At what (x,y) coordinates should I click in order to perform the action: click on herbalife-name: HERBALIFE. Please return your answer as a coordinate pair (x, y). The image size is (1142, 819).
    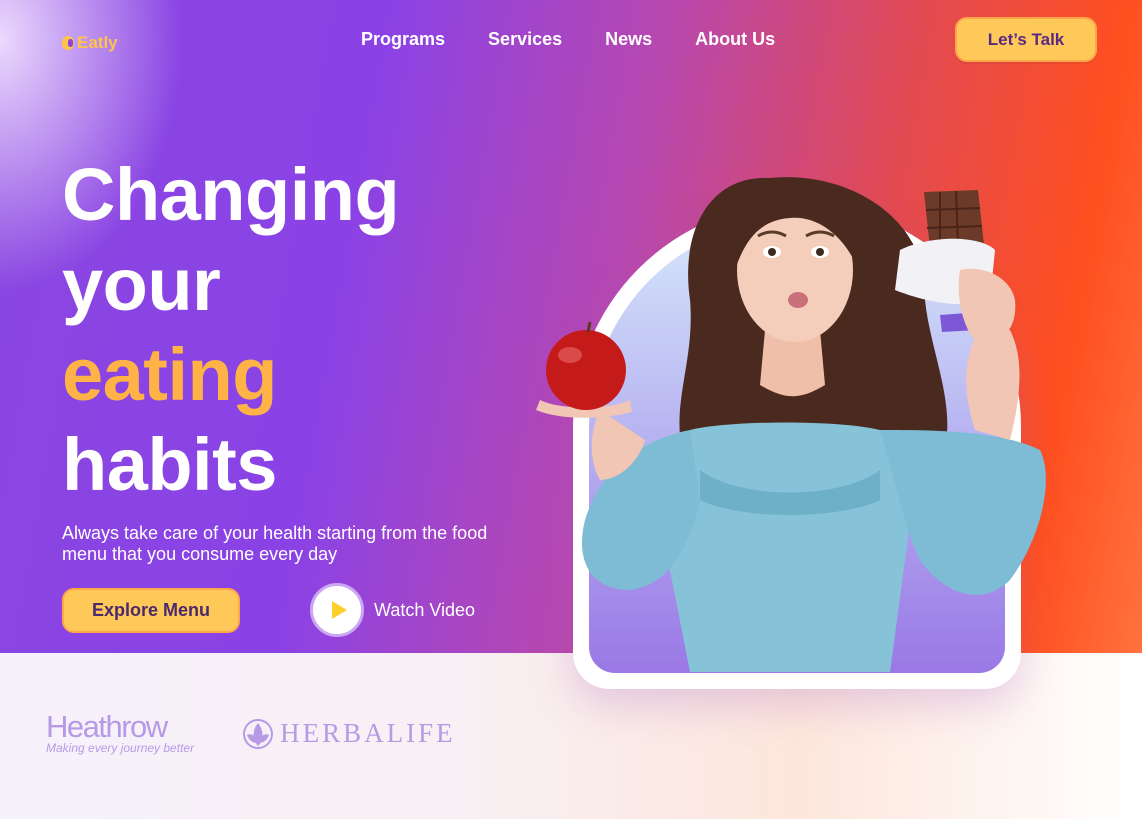
    Looking at the image, I should click on (368, 733).